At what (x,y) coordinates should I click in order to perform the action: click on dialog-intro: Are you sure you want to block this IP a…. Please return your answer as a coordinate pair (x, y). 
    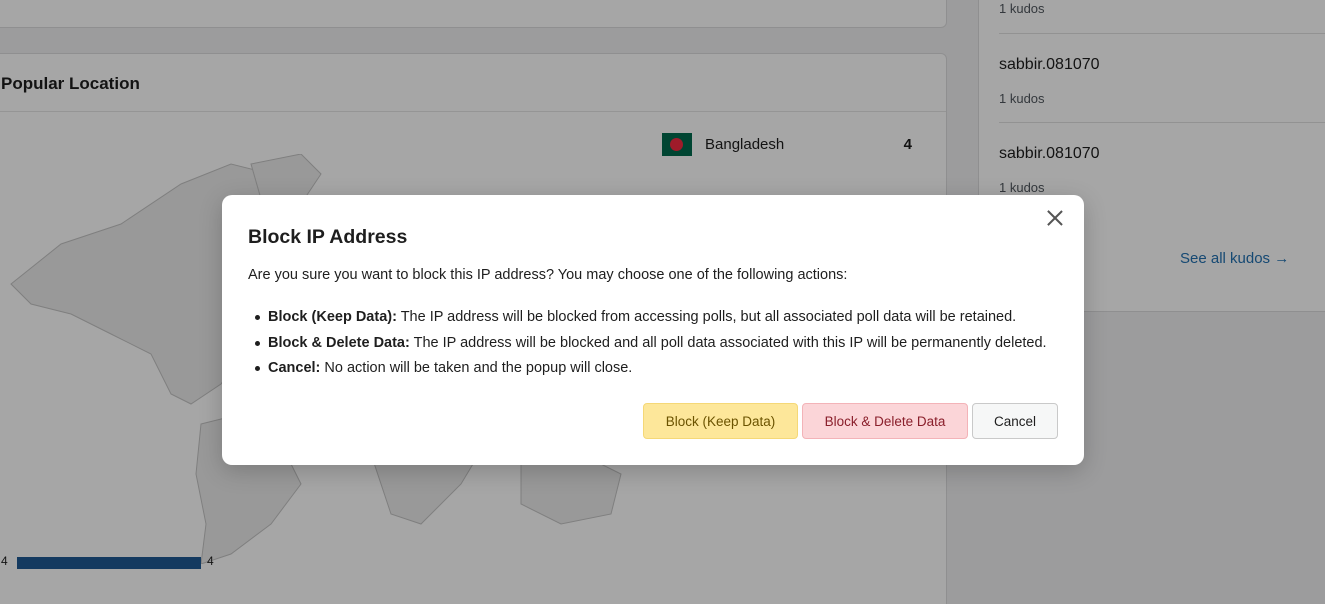
    Looking at the image, I should click on (548, 275).